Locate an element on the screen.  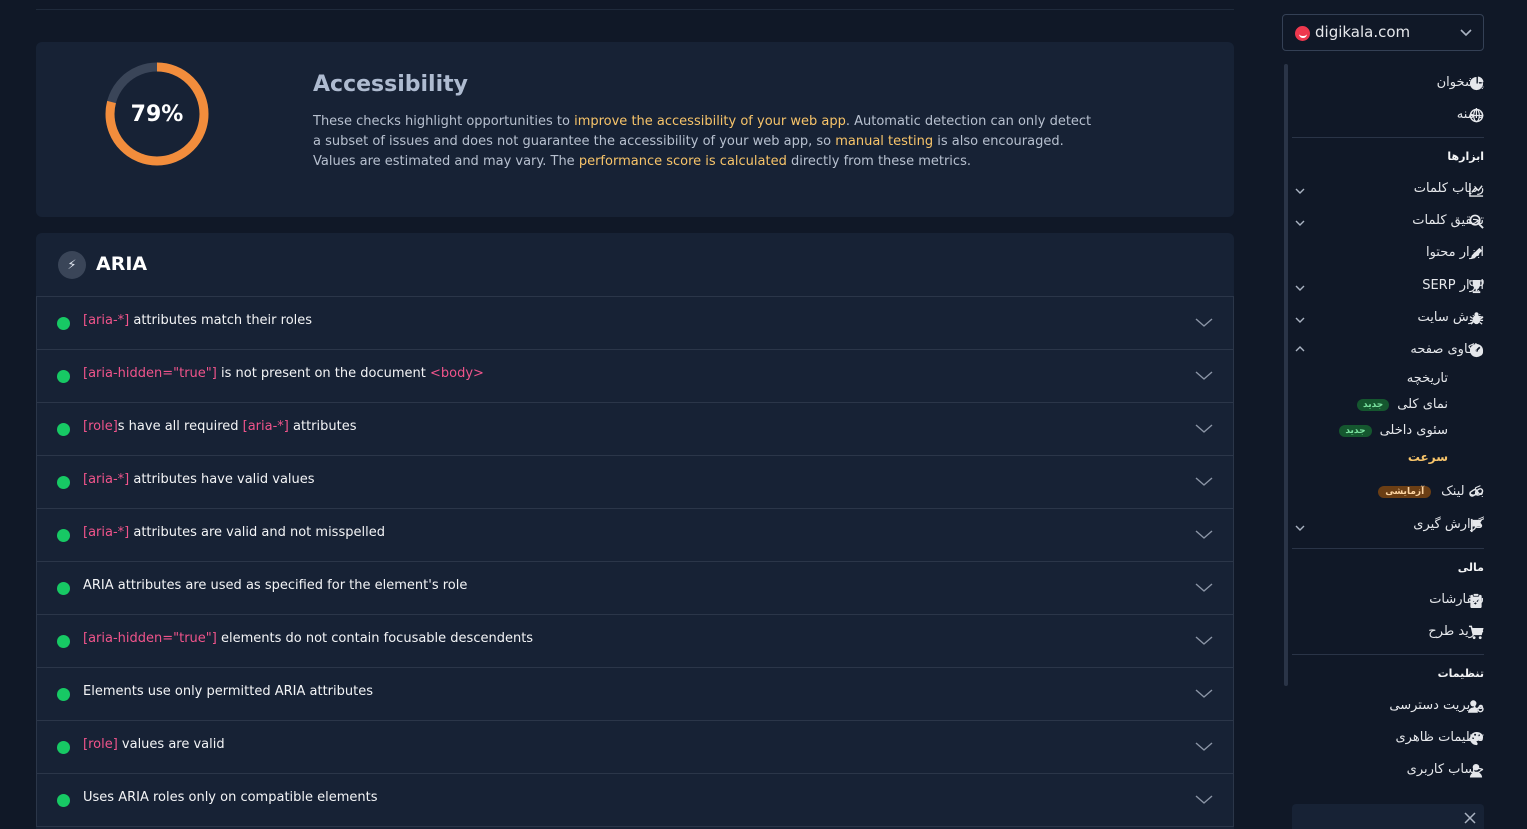
sidebar-item-label: بک لینک is located at coordinates (1462, 491).